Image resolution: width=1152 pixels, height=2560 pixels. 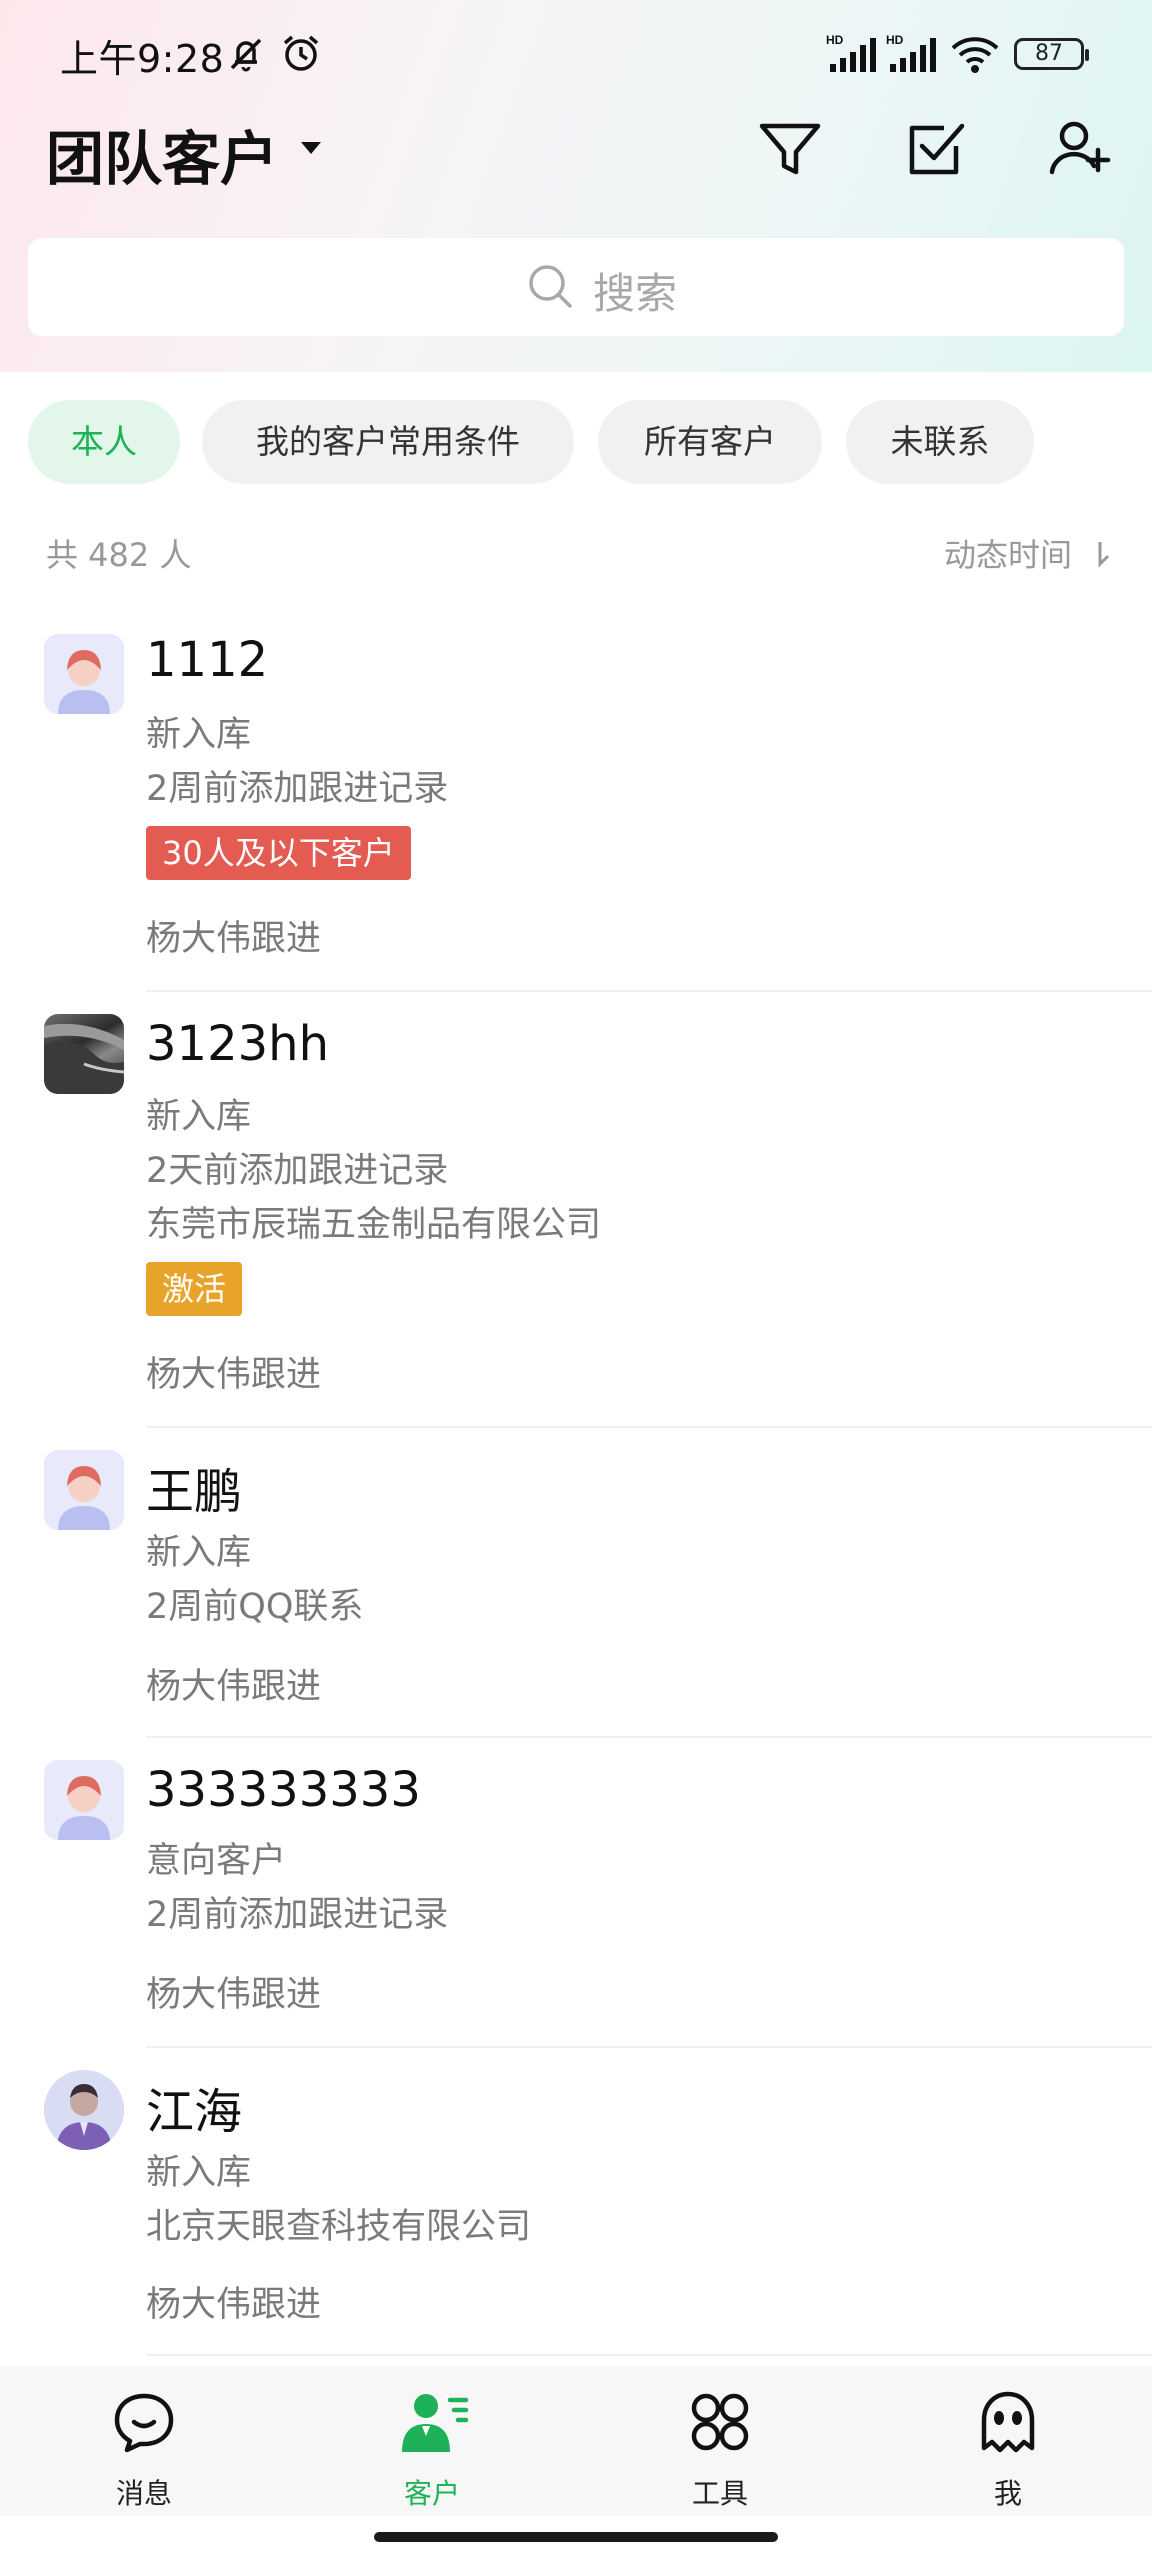 I want to click on page-title: 团队客户, so click(x=162, y=154).